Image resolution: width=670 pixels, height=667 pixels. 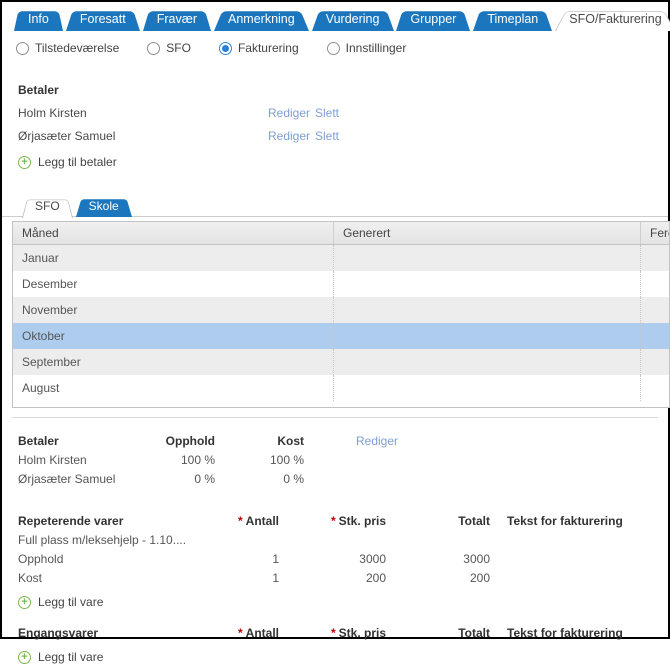 I want to click on month-cell: November, so click(x=50, y=310).